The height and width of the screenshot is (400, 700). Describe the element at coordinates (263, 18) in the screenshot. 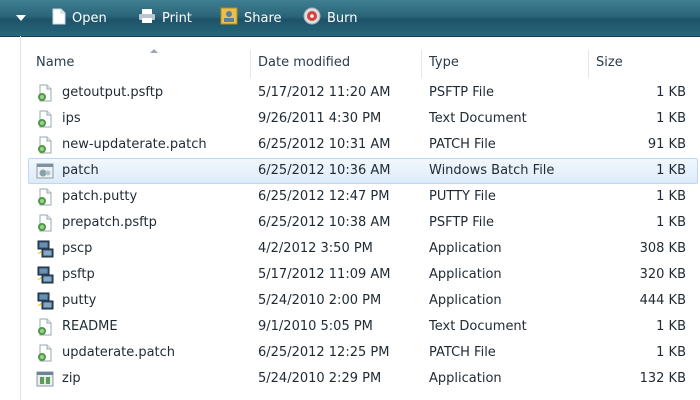

I see `share-button-label: Share` at that location.